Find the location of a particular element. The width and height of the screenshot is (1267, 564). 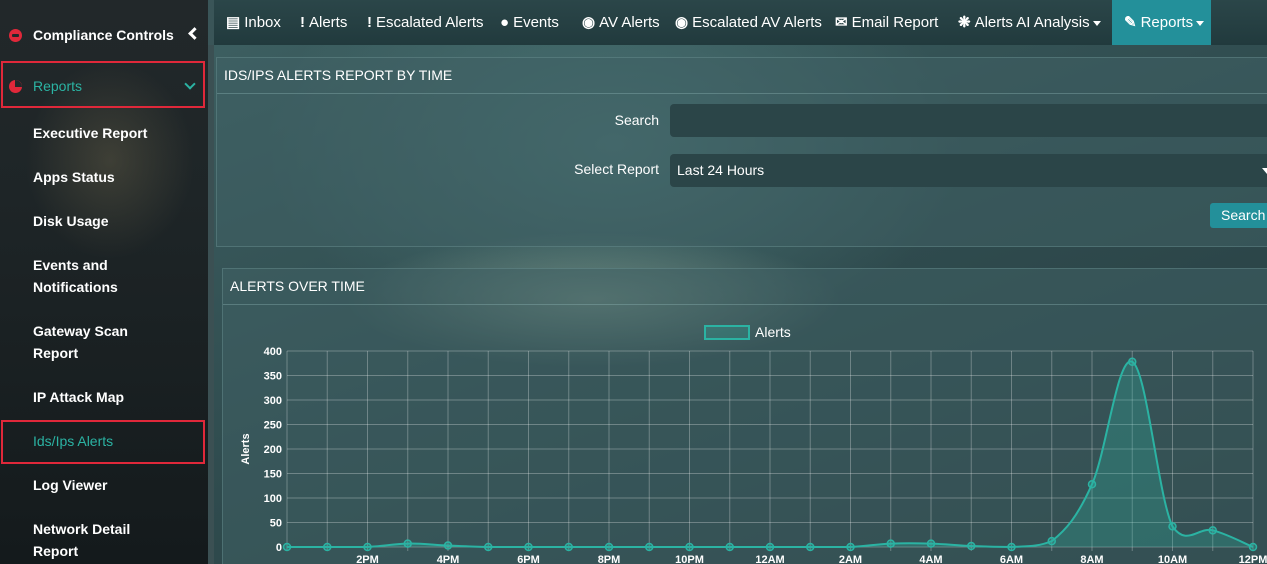

nav-inbox: ▤ Inbox is located at coordinates (253, 22).